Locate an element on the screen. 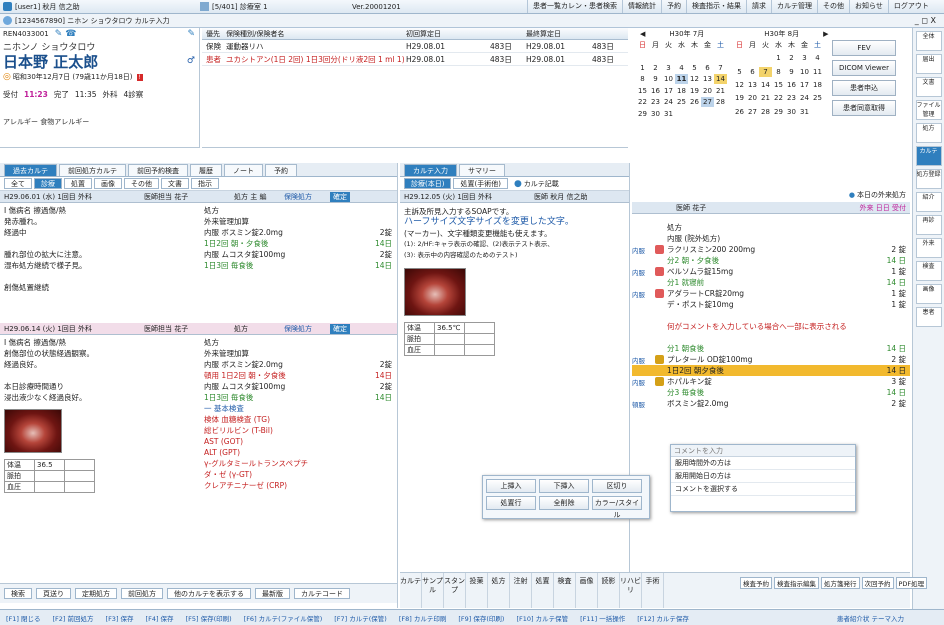 The height and width of the screenshot is (625, 944). cal-day: 30 is located at coordinates (791, 112).